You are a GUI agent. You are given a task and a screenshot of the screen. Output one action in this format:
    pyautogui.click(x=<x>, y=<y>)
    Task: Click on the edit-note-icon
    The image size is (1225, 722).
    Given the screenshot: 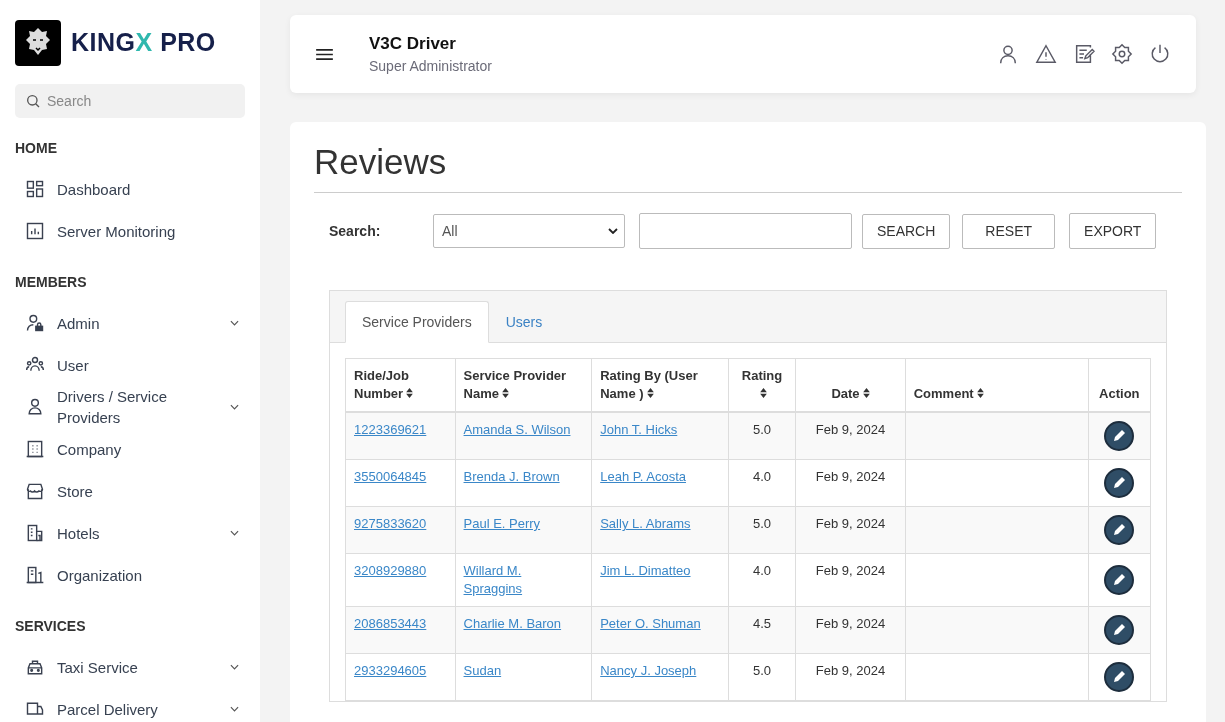 What is the action you would take?
    pyautogui.click(x=1084, y=54)
    